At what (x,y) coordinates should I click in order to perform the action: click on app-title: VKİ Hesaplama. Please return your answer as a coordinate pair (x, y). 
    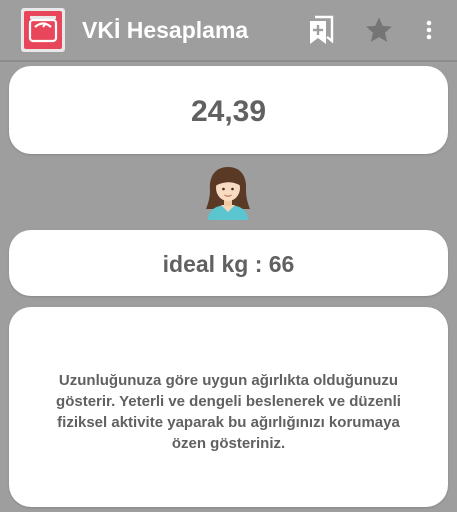
    Looking at the image, I should click on (165, 30).